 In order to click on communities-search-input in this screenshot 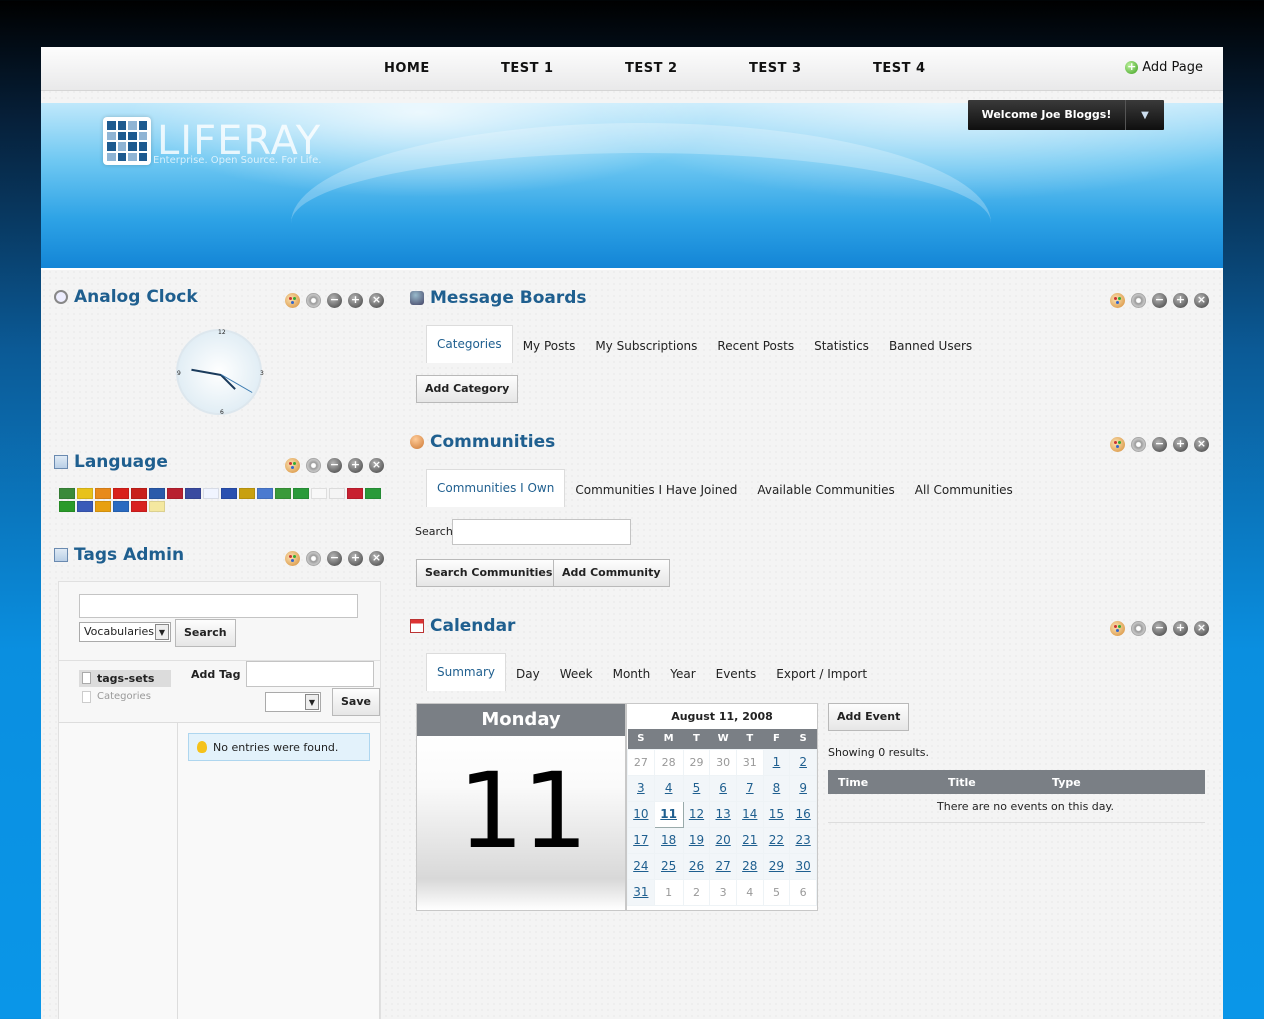, I will do `click(541, 532)`.